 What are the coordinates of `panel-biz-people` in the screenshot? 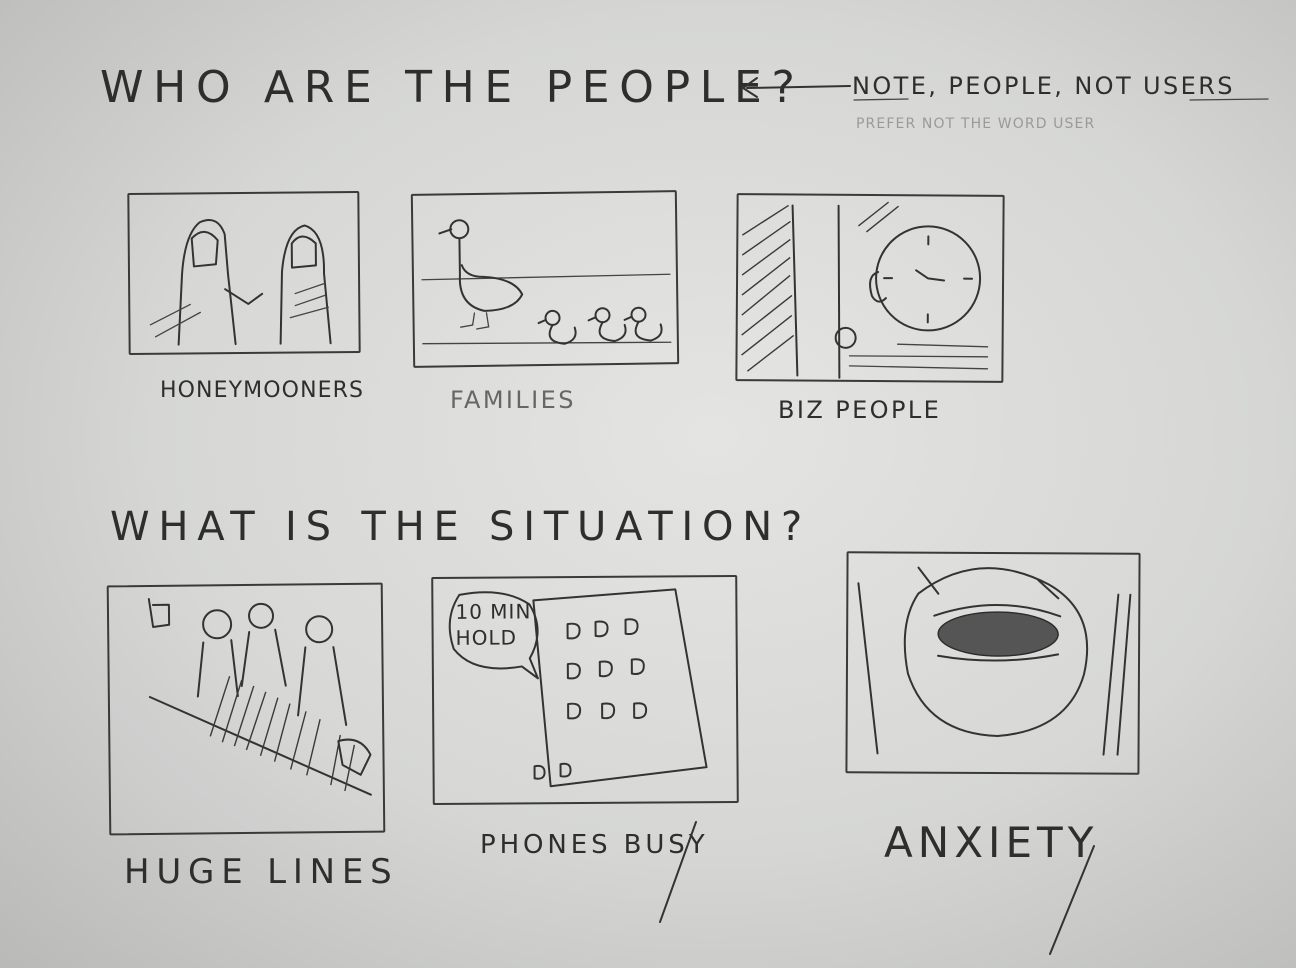 It's located at (870, 288).